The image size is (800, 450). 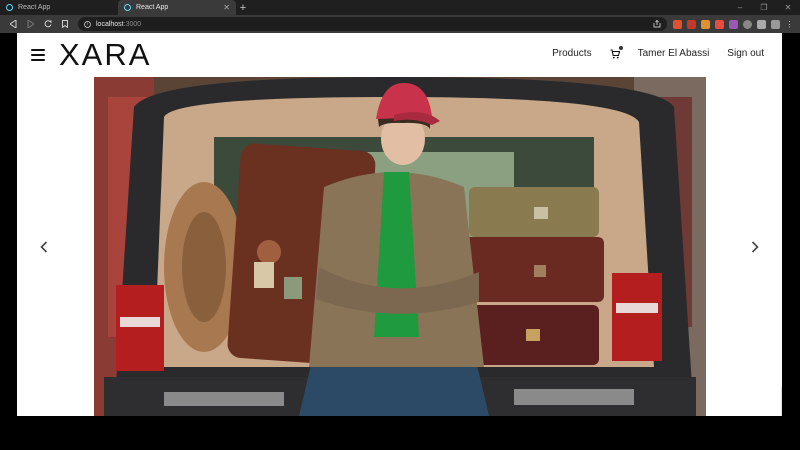 I want to click on forward-arrow-icon, so click(x=30, y=24).